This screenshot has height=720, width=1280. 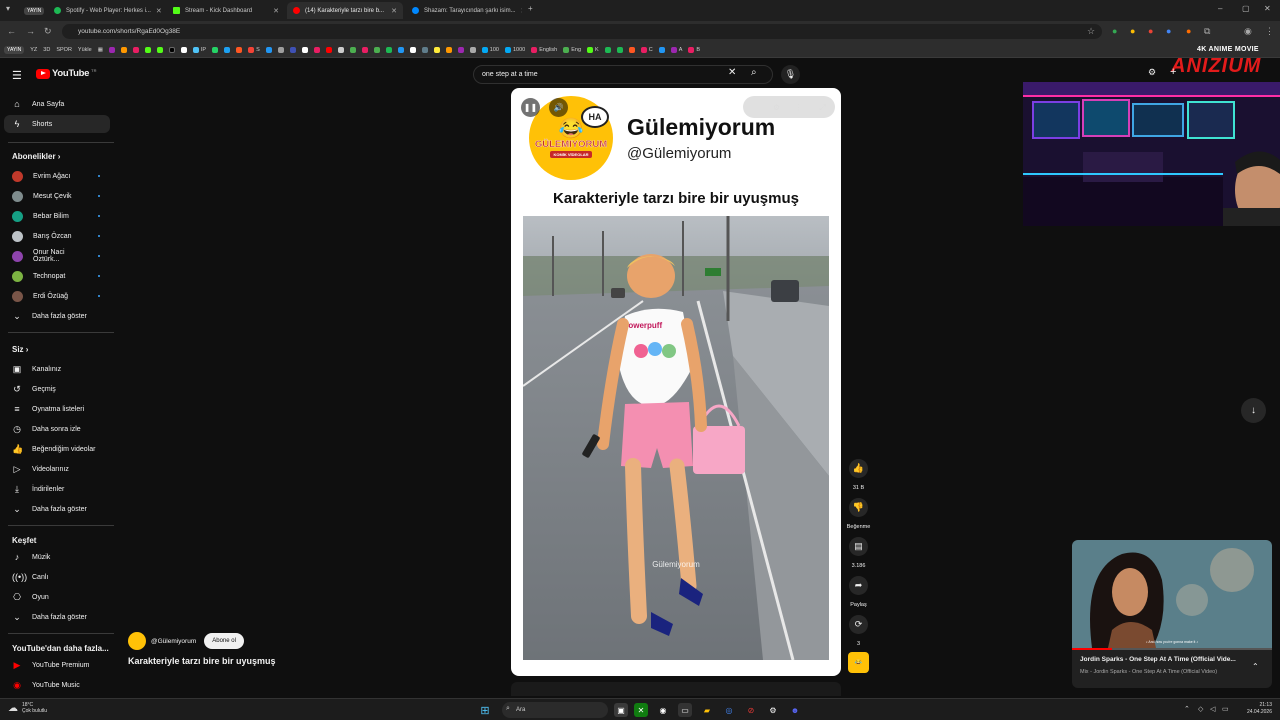 What do you see at coordinates (646, 49) in the screenshot?
I see `bookmark-item: C` at bounding box center [646, 49].